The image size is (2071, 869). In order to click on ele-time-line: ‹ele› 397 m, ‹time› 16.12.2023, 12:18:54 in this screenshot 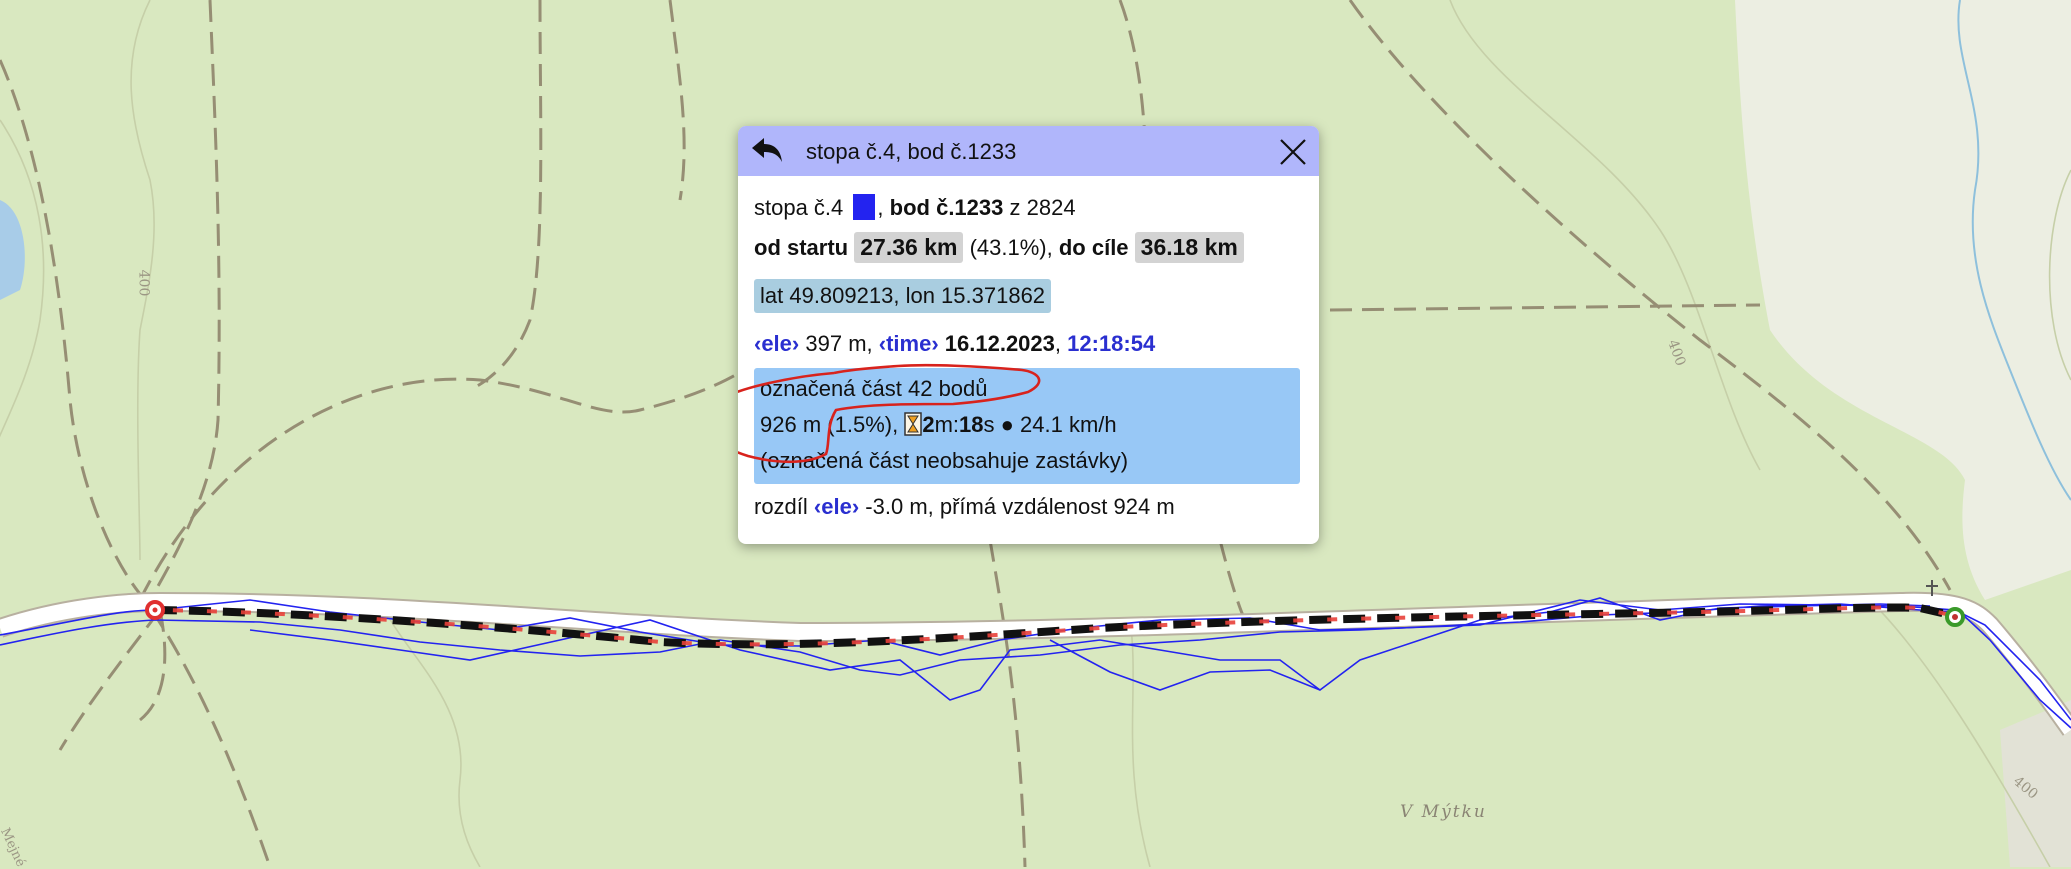, I will do `click(954, 344)`.